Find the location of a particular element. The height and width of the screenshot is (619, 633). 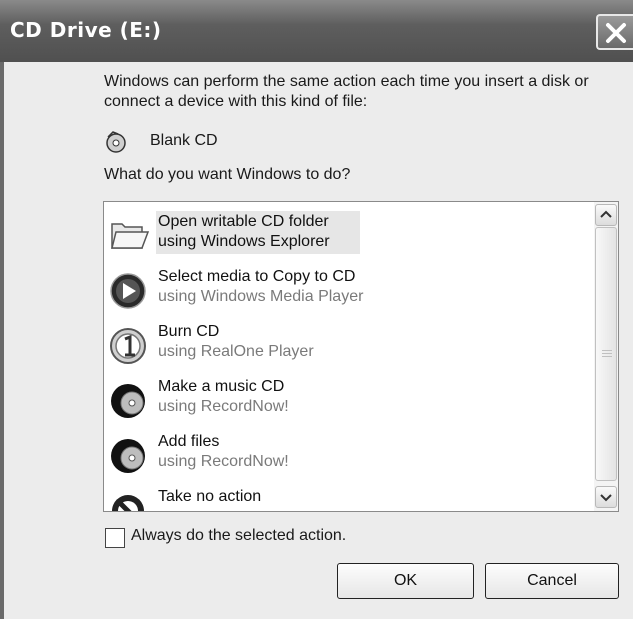

question-label: What do you want Windows to do? is located at coordinates (227, 174).